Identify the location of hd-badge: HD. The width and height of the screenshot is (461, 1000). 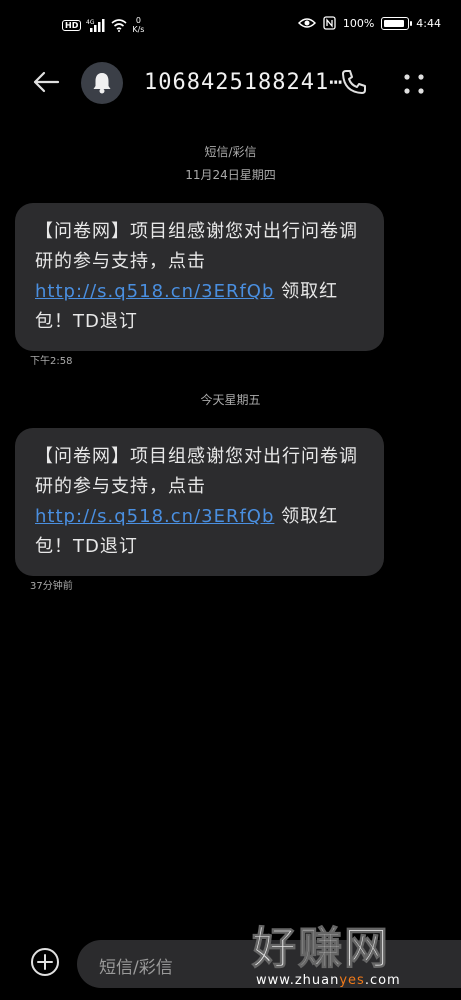
(72, 25).